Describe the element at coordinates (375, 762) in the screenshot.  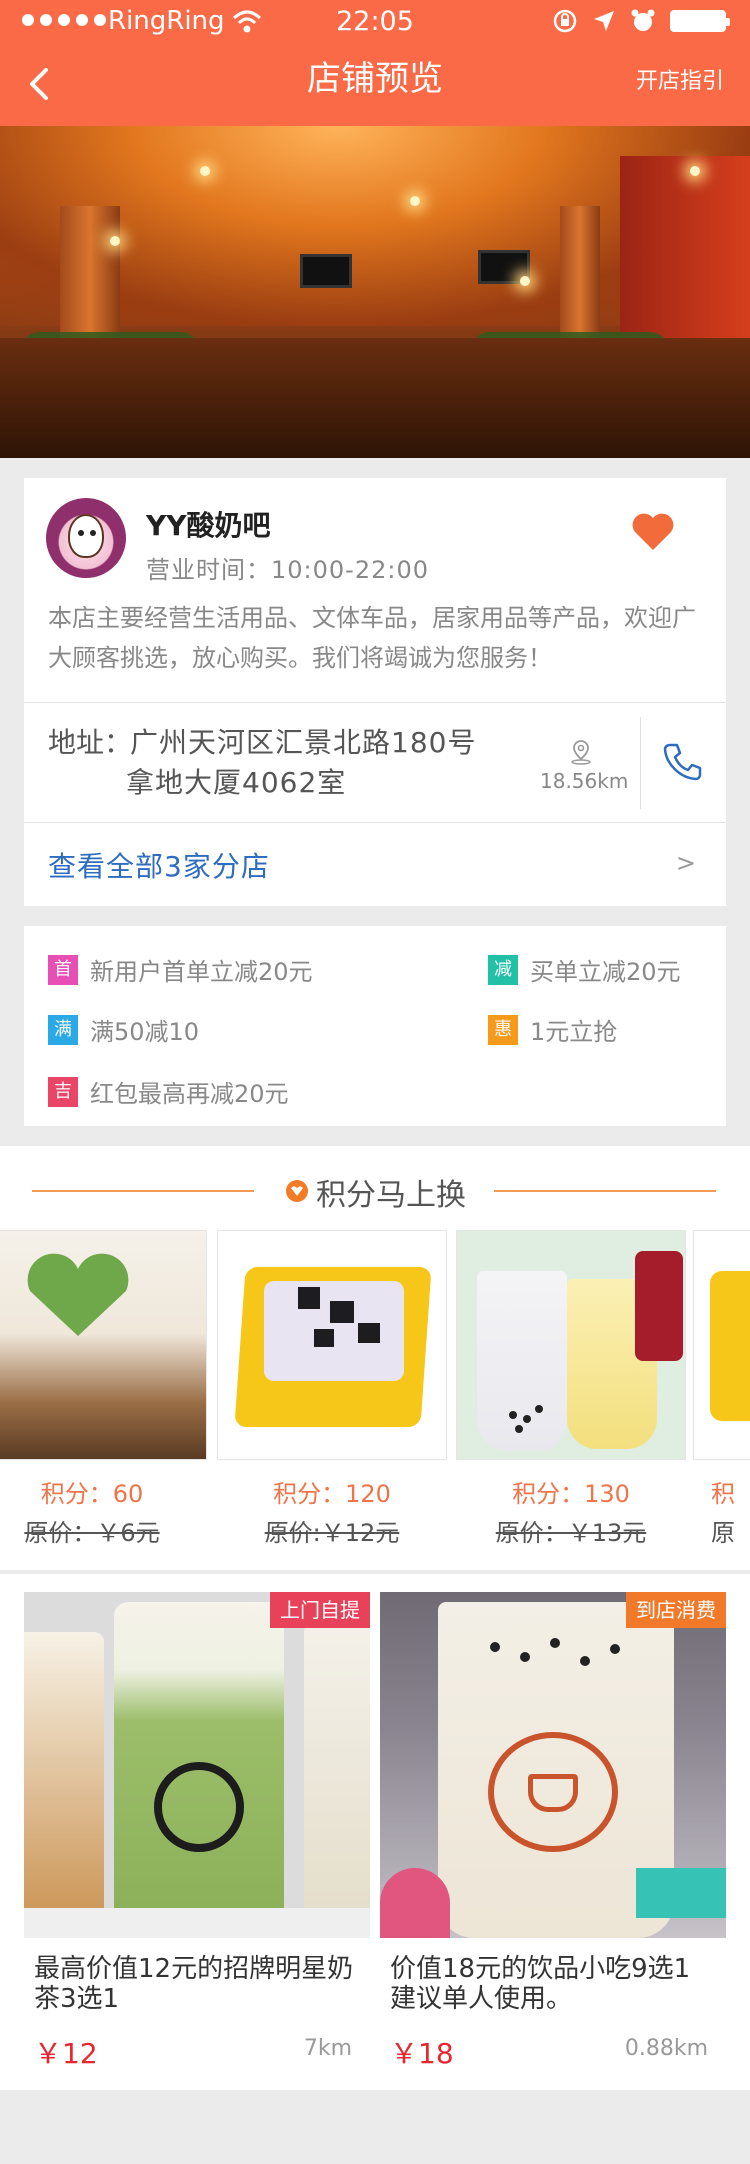
I see `shop-address-card: 地址： 广州天河区汇景北路180号 拿地大厦4062室 18.56km` at that location.